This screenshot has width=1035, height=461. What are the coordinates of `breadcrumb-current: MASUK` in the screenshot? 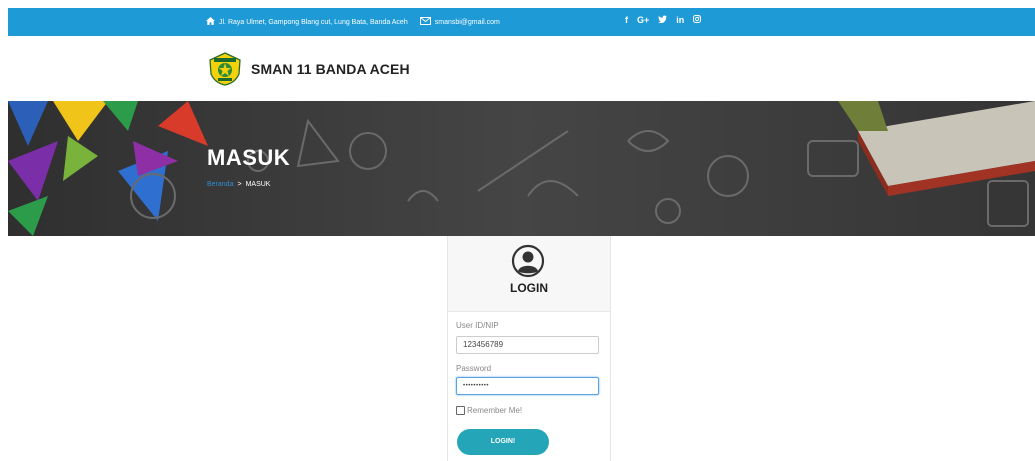 It's located at (258, 184).